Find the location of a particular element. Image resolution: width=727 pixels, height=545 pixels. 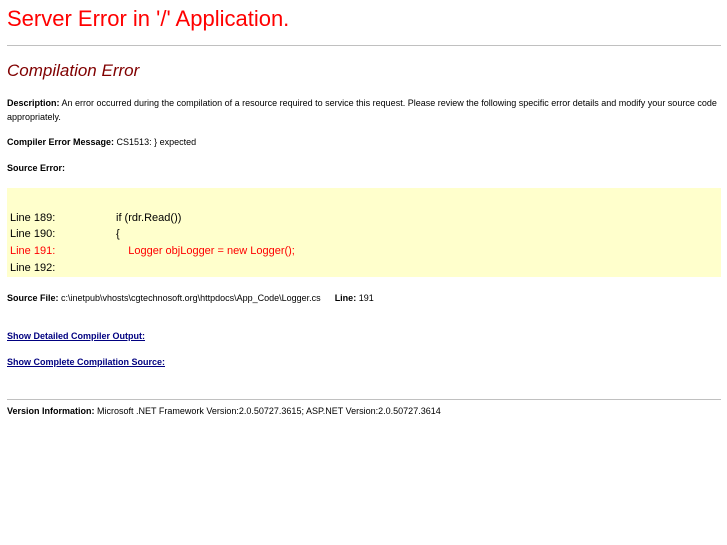

description-label: Description: is located at coordinates (33, 103).